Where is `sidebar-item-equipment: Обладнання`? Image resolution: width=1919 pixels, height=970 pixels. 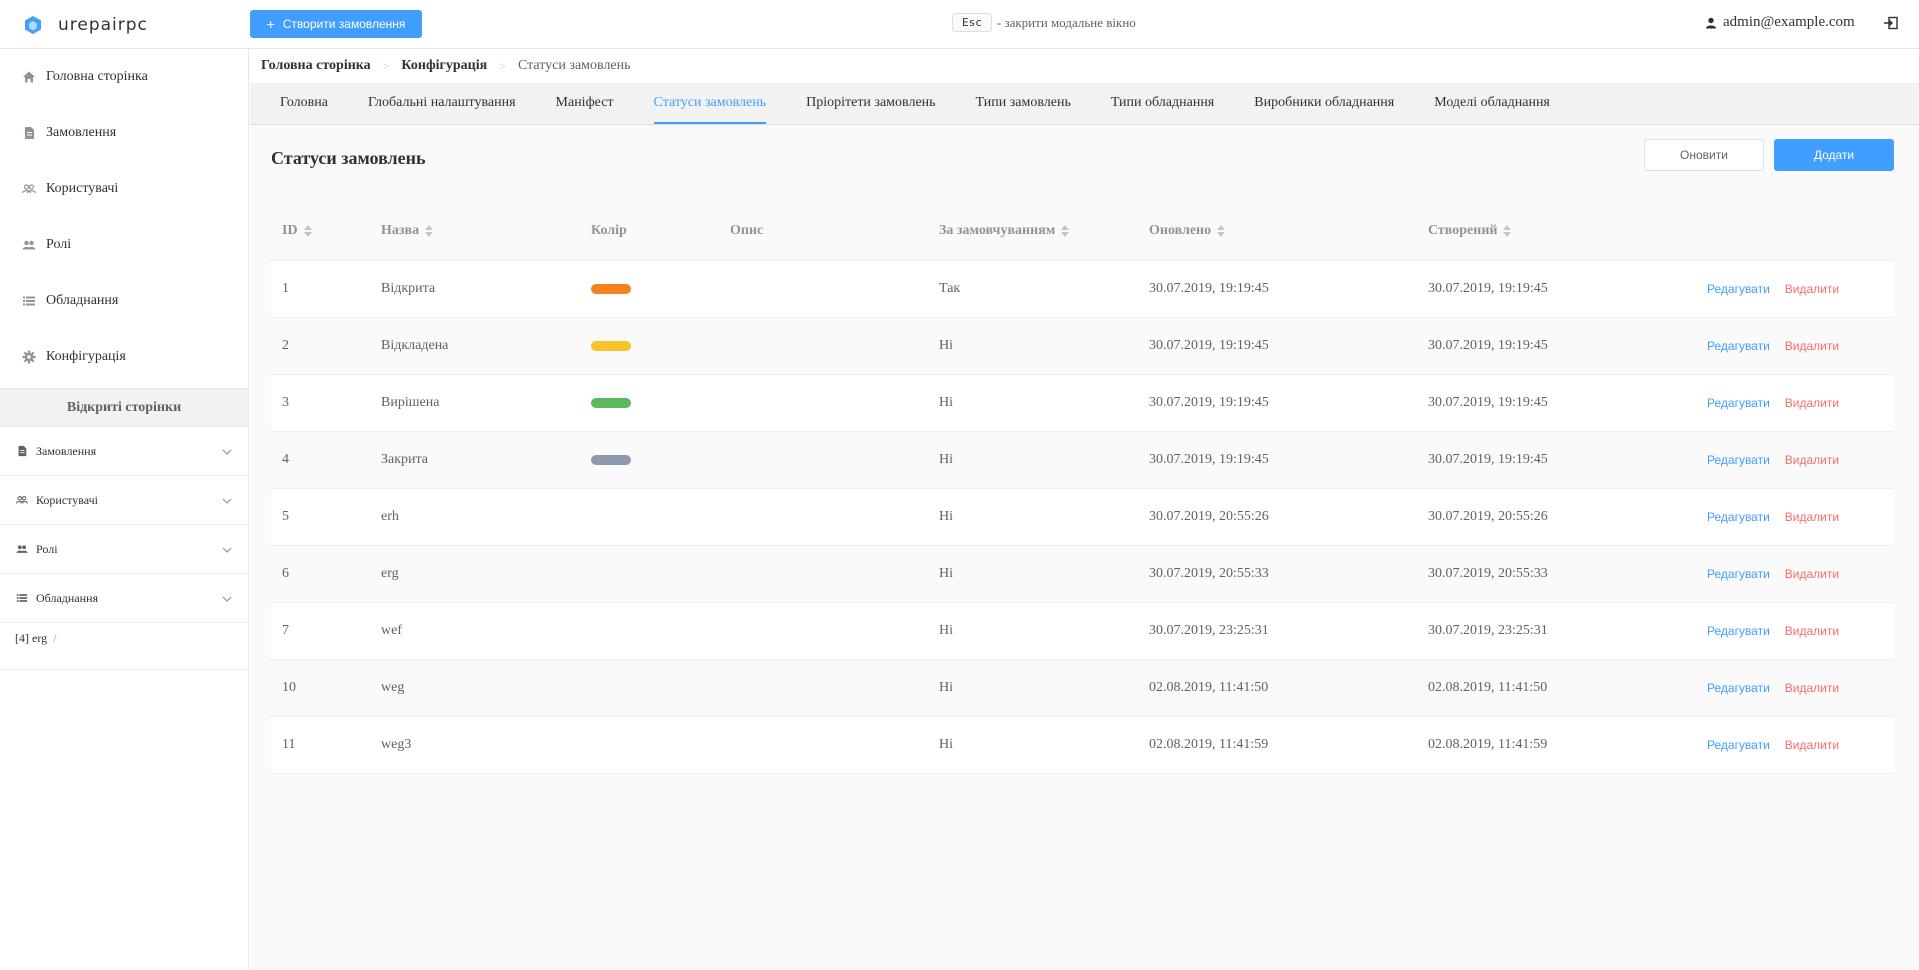
sidebar-item-equipment: Обладнання is located at coordinates (124, 301).